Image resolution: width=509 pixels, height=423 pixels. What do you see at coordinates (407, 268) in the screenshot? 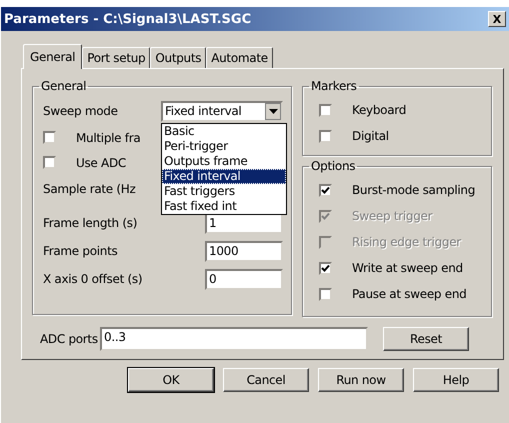
I see `checkbox-label: Write at sweep end` at bounding box center [407, 268].